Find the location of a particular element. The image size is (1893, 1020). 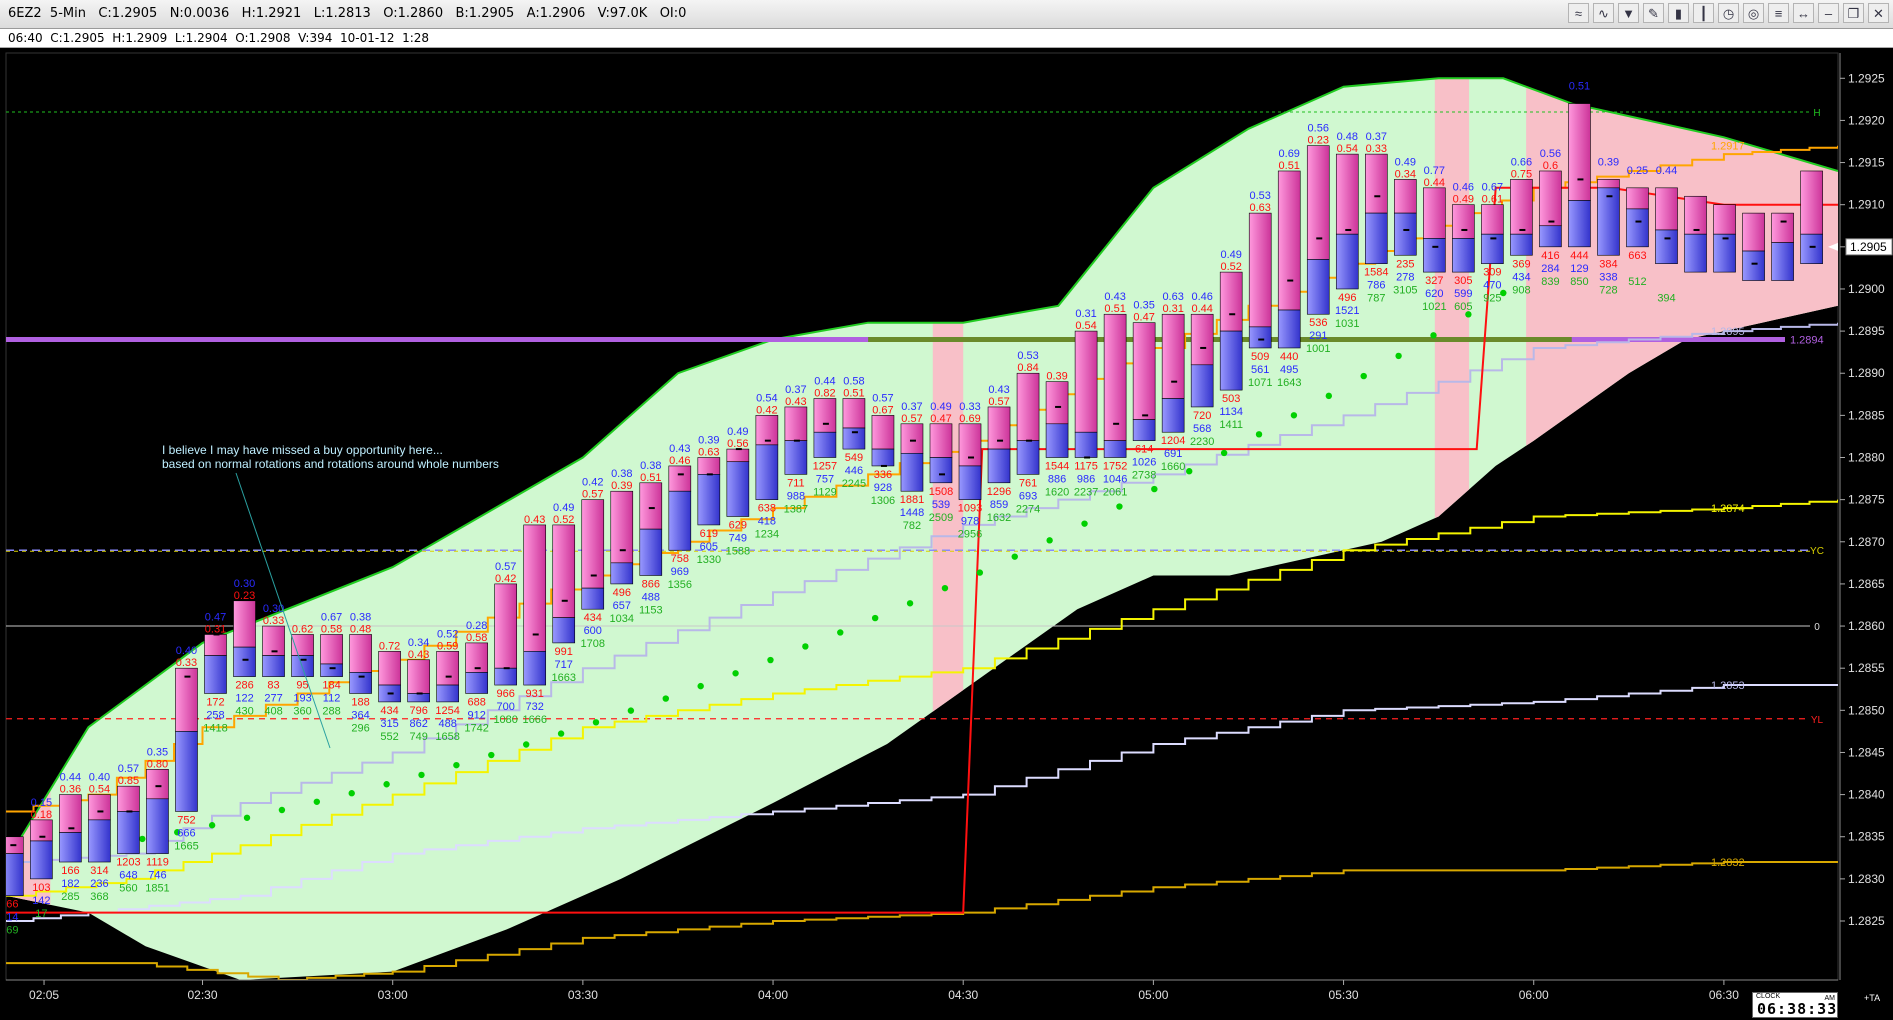

filter-icon: ▼ is located at coordinates (1628, 13).